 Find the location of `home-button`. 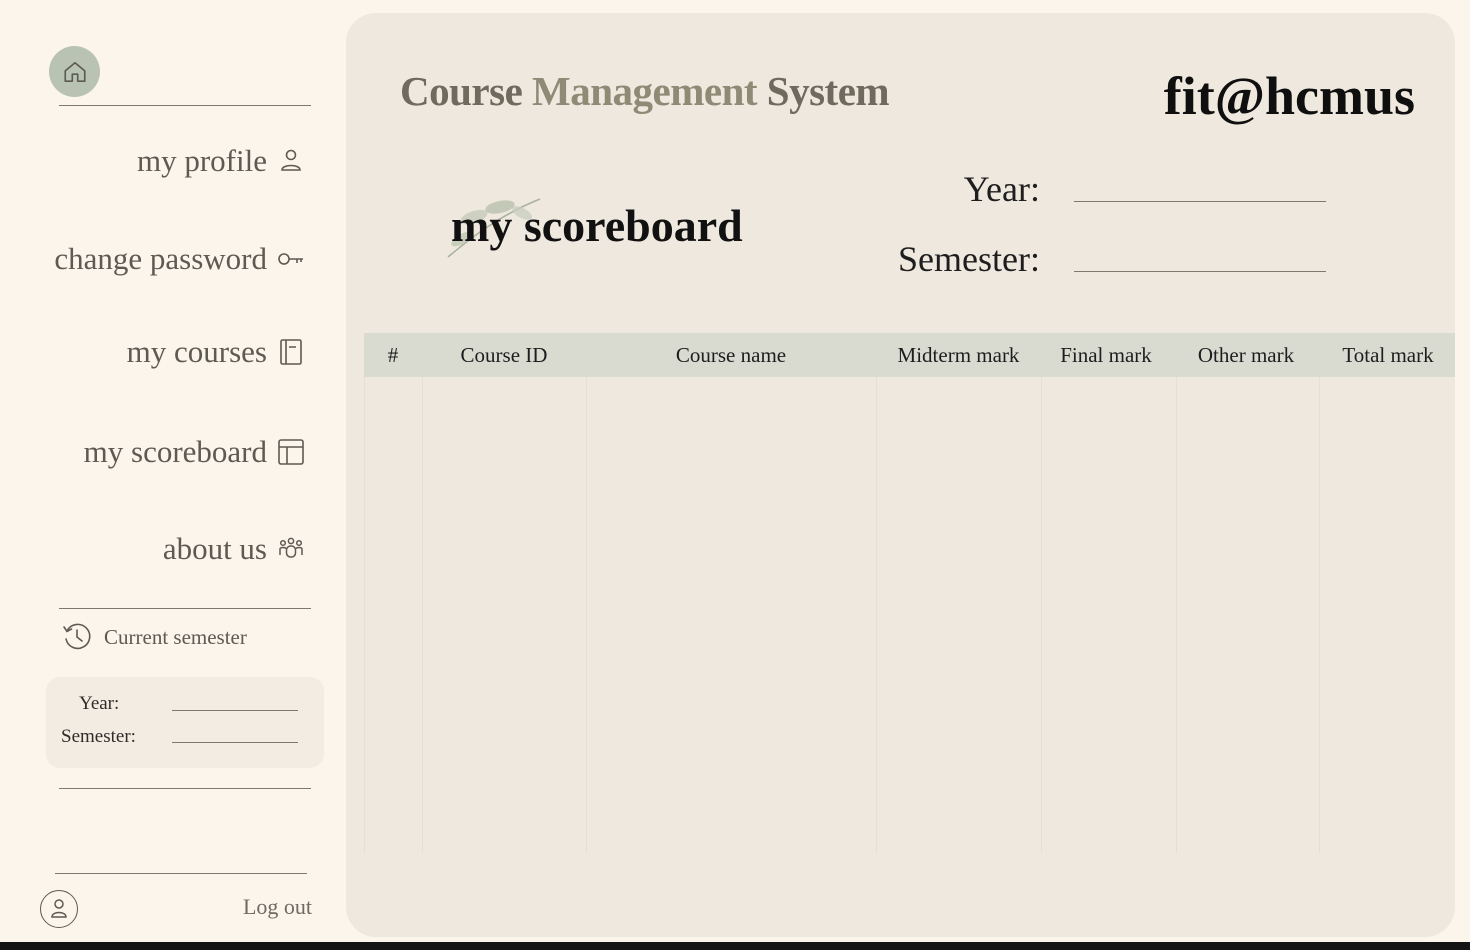

home-button is located at coordinates (74, 71).